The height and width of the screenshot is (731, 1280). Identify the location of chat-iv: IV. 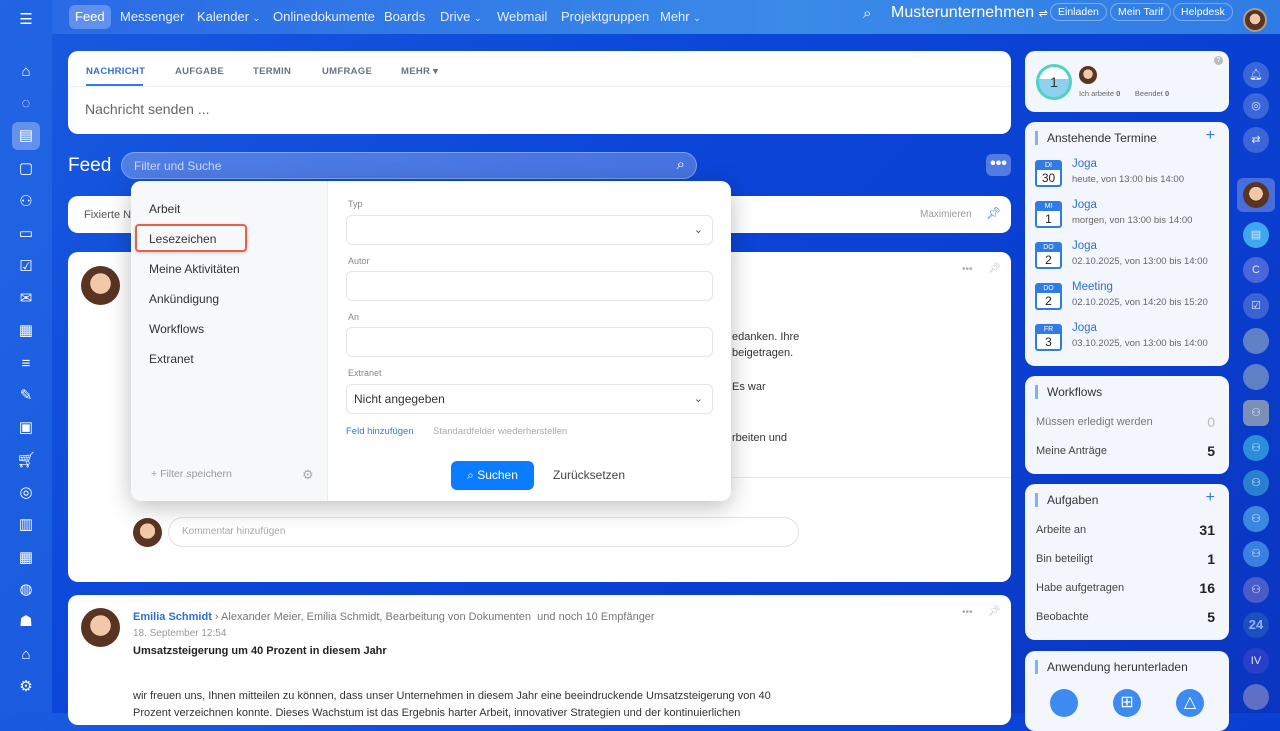
(1256, 661).